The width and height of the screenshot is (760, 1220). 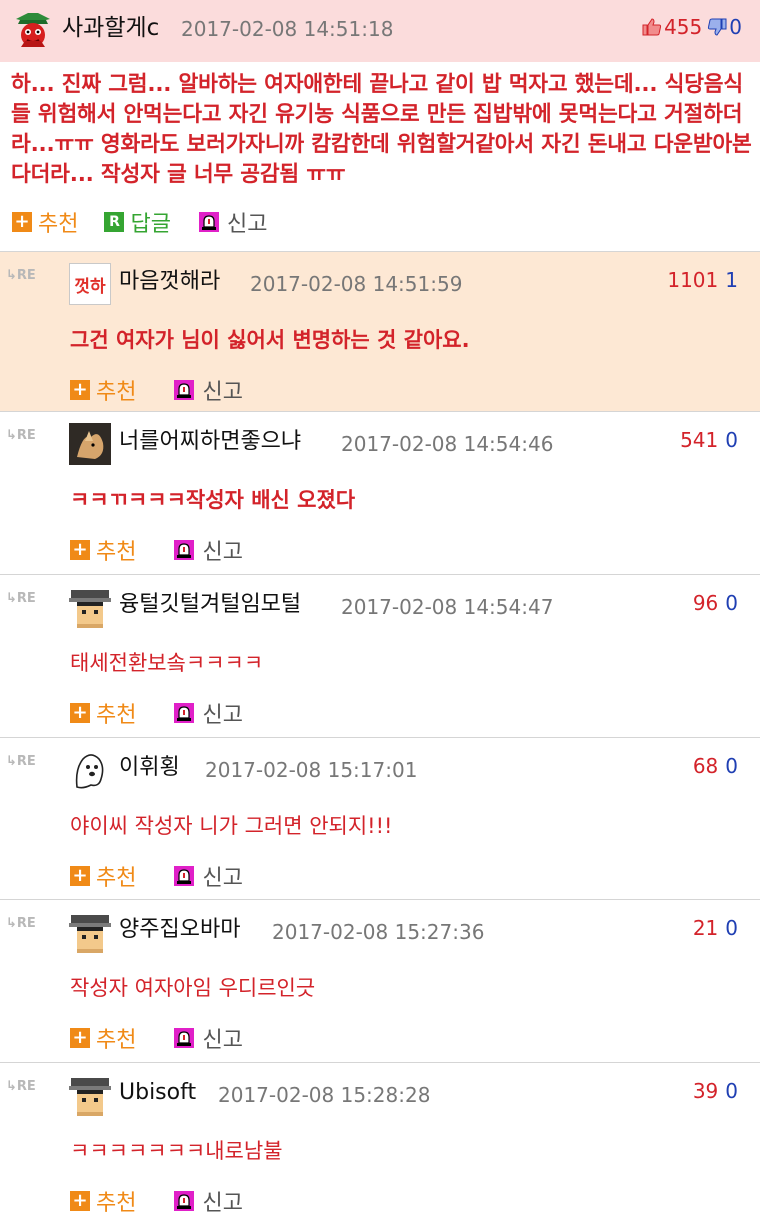 I want to click on main-downvote-count: 0, so click(x=735, y=27).